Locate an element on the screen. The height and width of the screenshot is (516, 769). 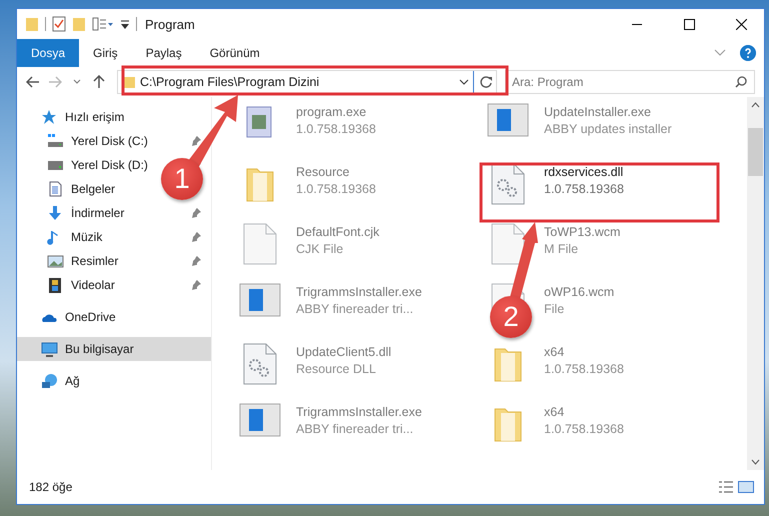
file-detail: CJK File is located at coordinates (320, 249).